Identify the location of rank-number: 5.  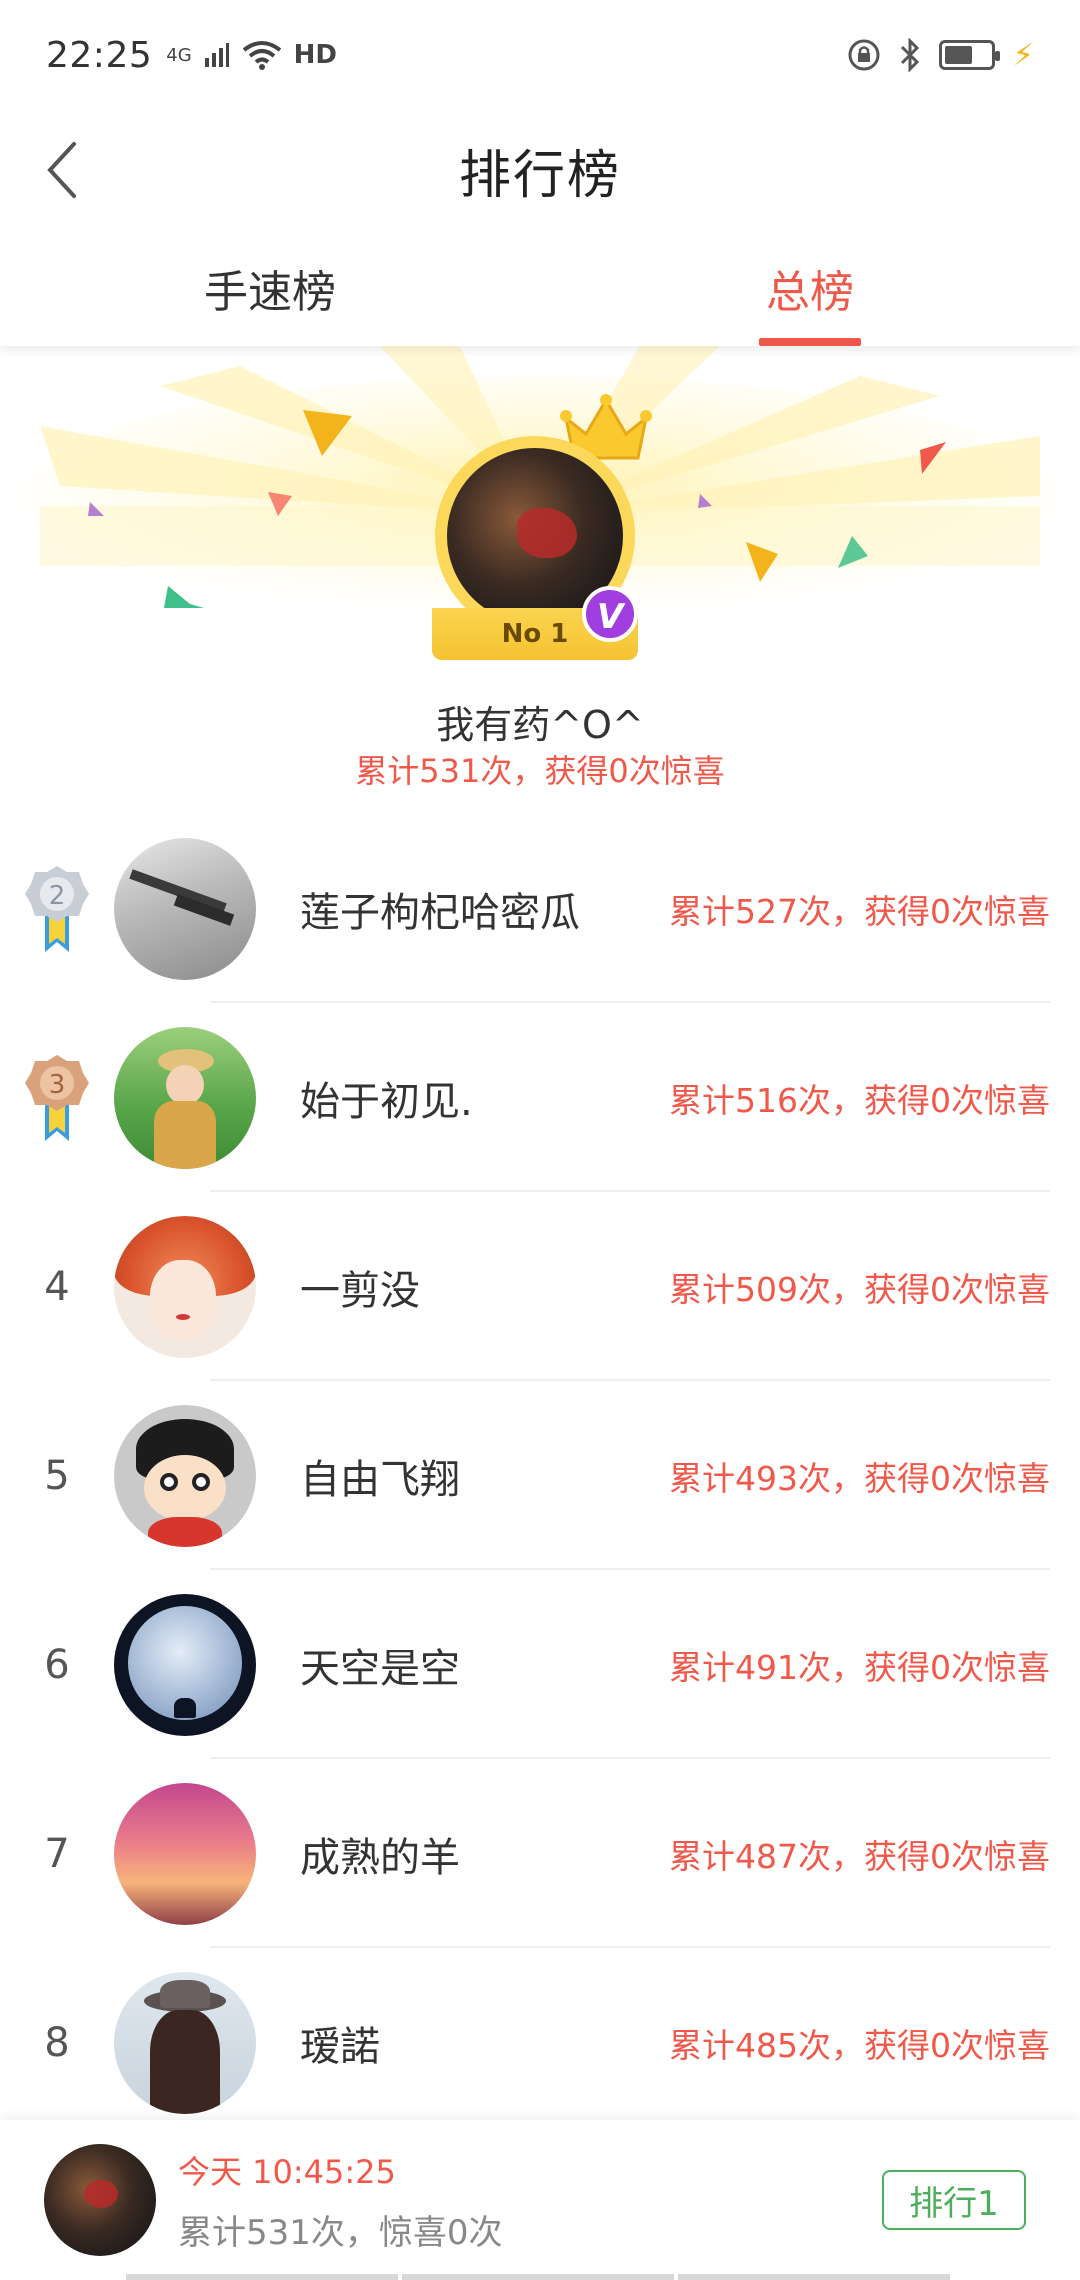
(57, 1475).